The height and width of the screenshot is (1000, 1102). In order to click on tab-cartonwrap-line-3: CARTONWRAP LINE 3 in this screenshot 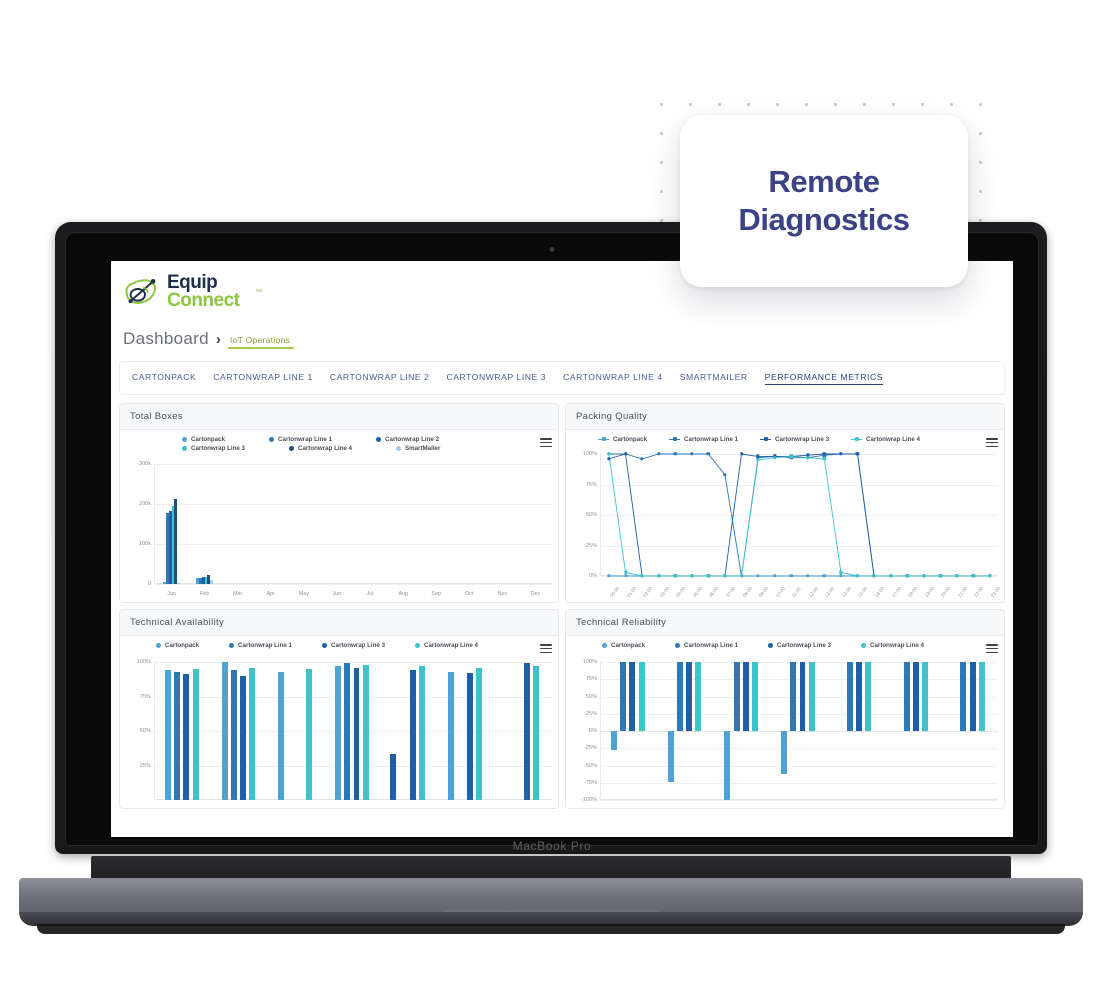, I will do `click(496, 378)`.